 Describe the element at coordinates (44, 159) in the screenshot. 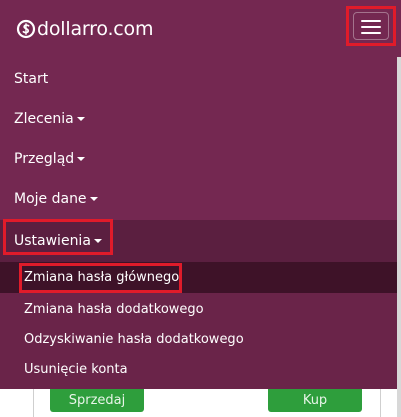

I see `menu-item-label: Przegląd` at that location.